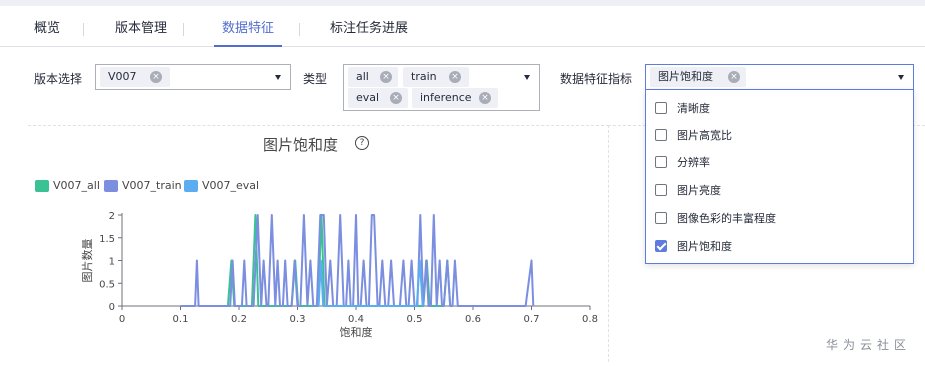 The height and width of the screenshot is (366, 925). What do you see at coordinates (726, 218) in the screenshot?
I see `metric-option-label: 图像色彩的丰富程度` at bounding box center [726, 218].